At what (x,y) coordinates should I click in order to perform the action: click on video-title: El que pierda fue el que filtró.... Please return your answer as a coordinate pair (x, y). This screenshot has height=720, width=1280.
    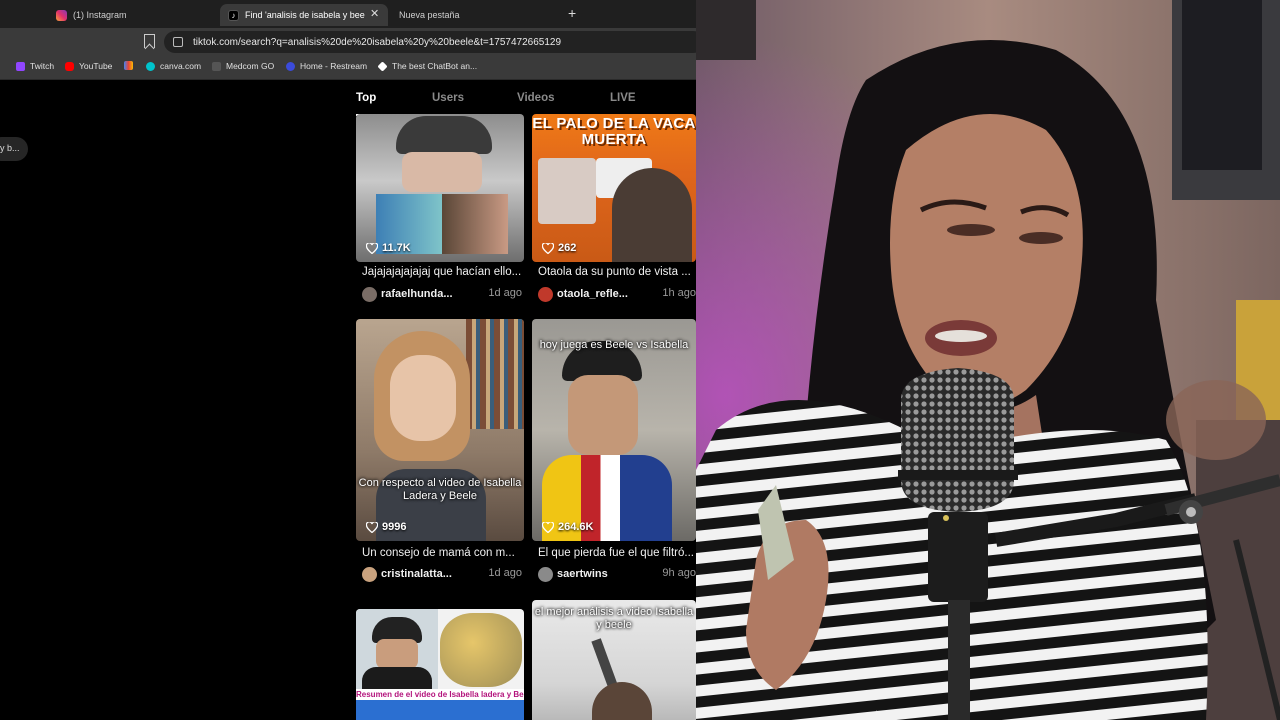
    Looking at the image, I should click on (617, 553).